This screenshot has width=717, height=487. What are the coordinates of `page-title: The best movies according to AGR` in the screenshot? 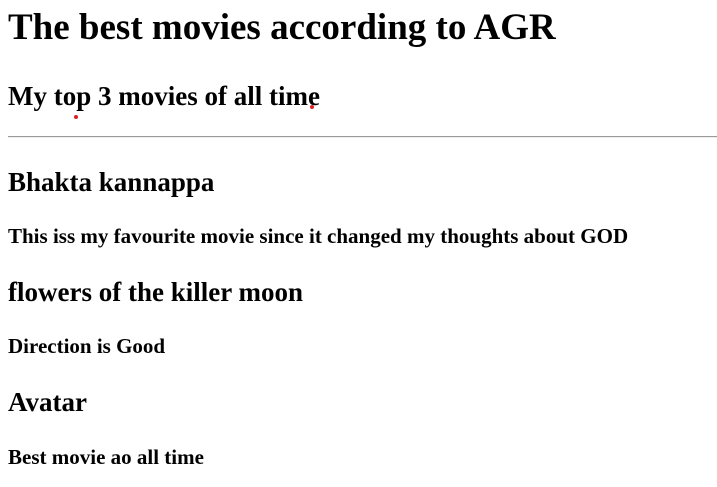 It's located at (282, 27).